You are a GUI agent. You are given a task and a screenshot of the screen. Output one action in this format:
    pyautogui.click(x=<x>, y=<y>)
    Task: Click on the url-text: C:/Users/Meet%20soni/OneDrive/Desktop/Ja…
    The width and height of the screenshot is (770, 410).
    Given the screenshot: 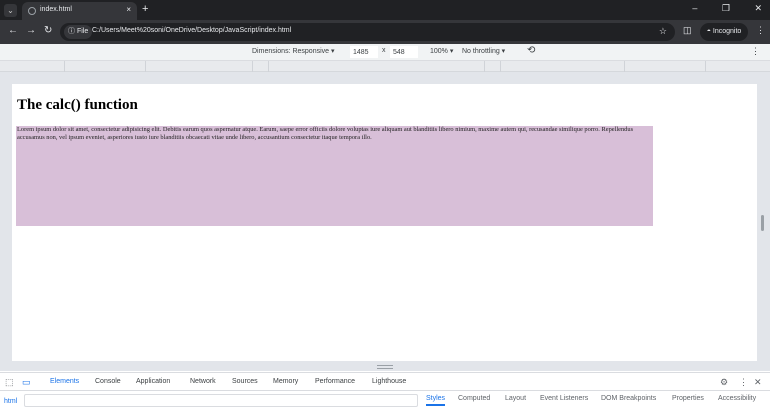 What is the action you would take?
    pyautogui.click(x=191, y=30)
    